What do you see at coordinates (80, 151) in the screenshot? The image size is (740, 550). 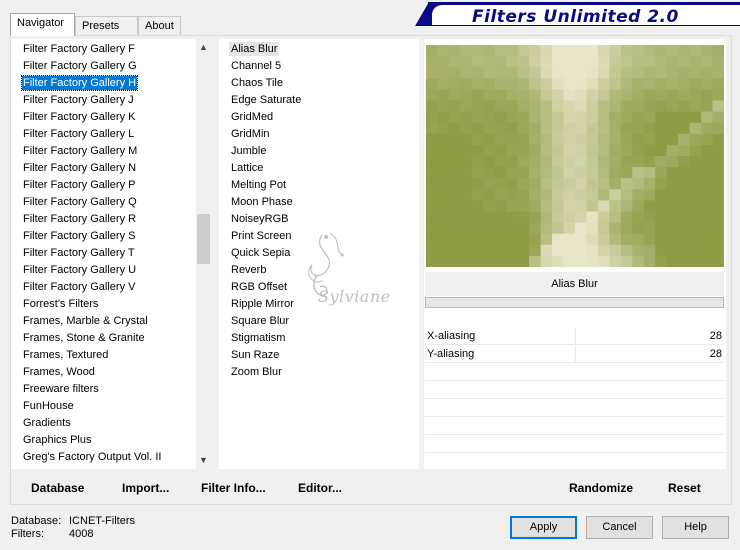 I see `category-item: Filter Factory Gallery M` at bounding box center [80, 151].